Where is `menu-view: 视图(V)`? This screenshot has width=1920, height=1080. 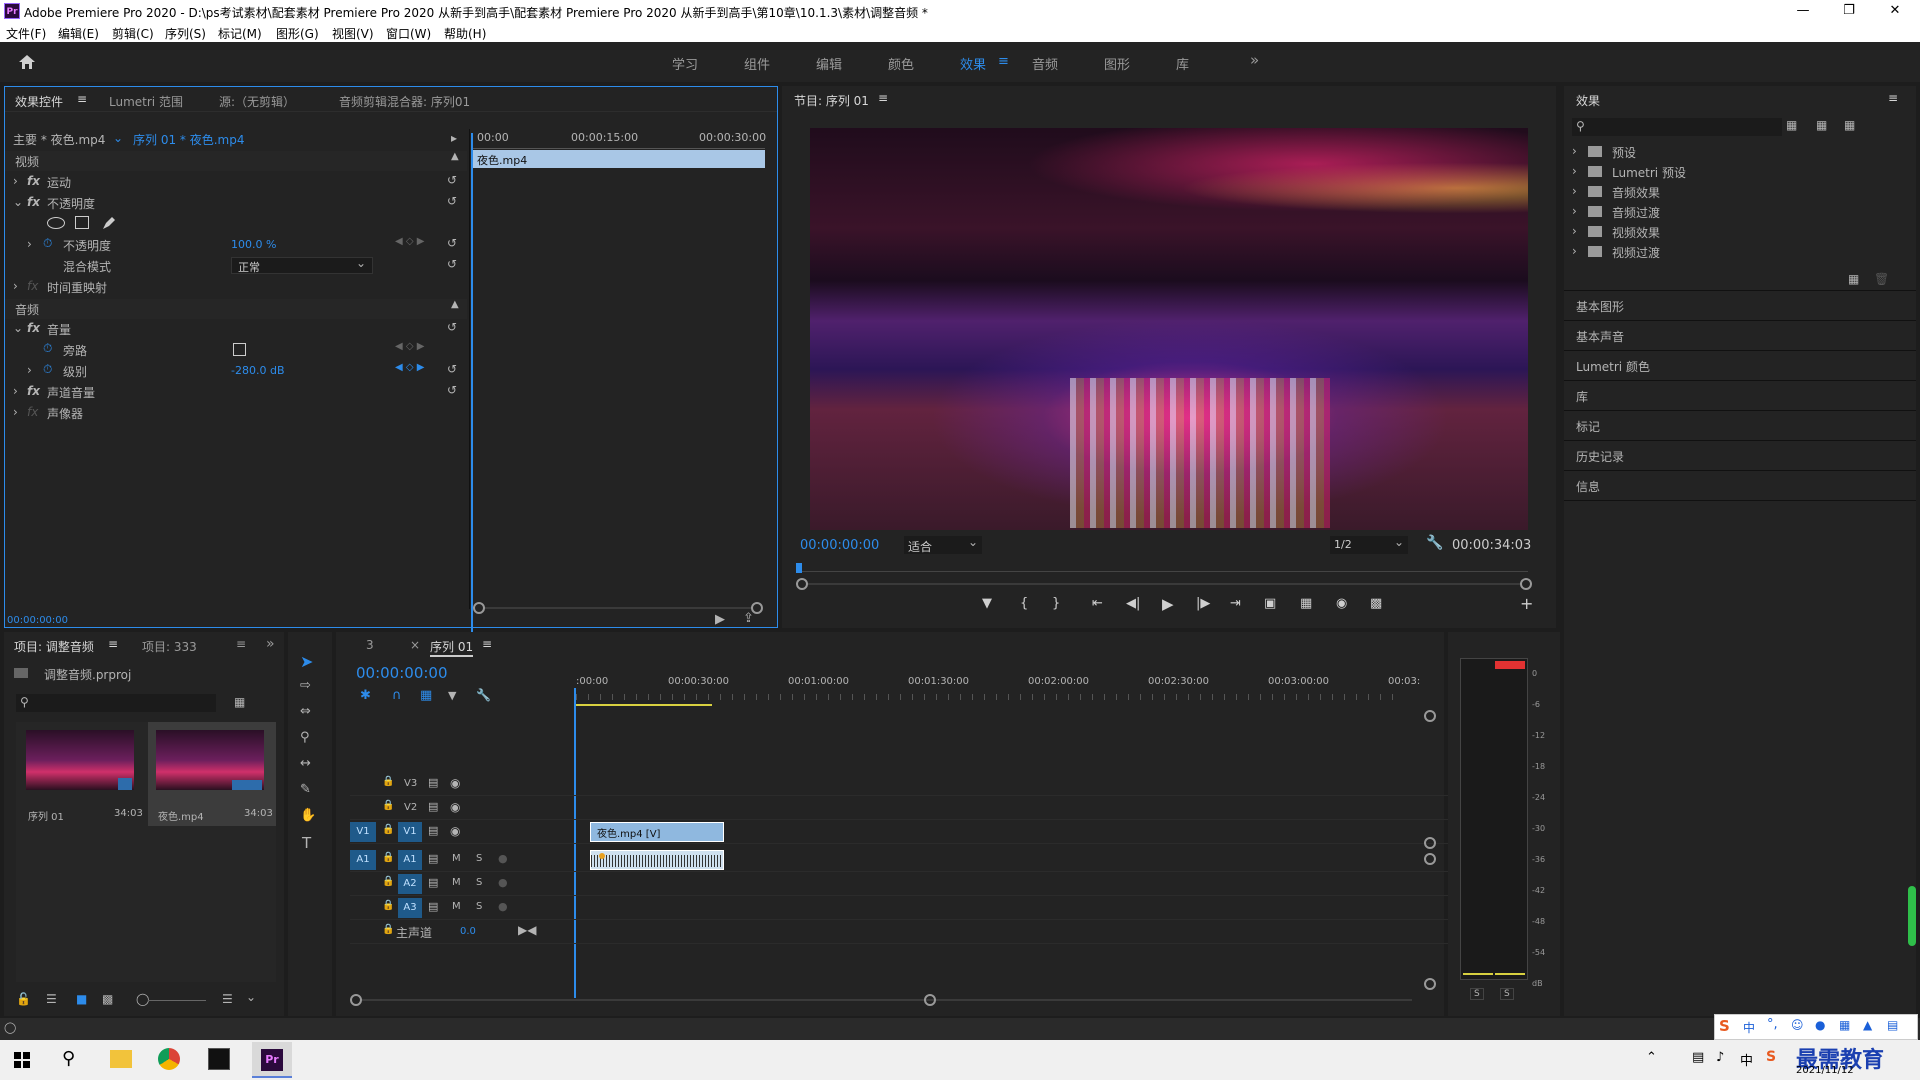
menu-view: 视图(V) is located at coordinates (353, 33).